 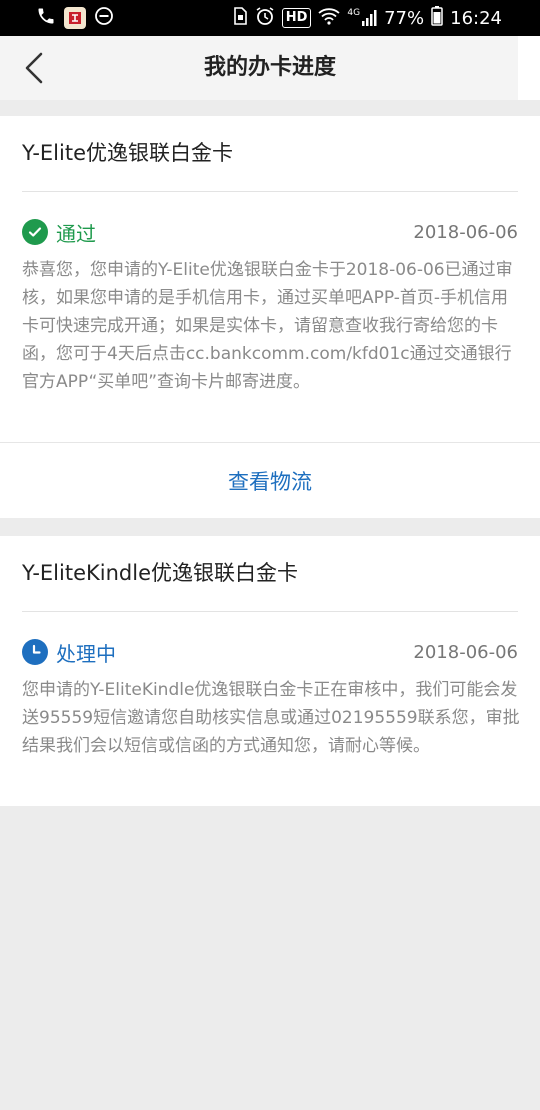 I want to click on status-indicator: 通过, so click(x=59, y=232).